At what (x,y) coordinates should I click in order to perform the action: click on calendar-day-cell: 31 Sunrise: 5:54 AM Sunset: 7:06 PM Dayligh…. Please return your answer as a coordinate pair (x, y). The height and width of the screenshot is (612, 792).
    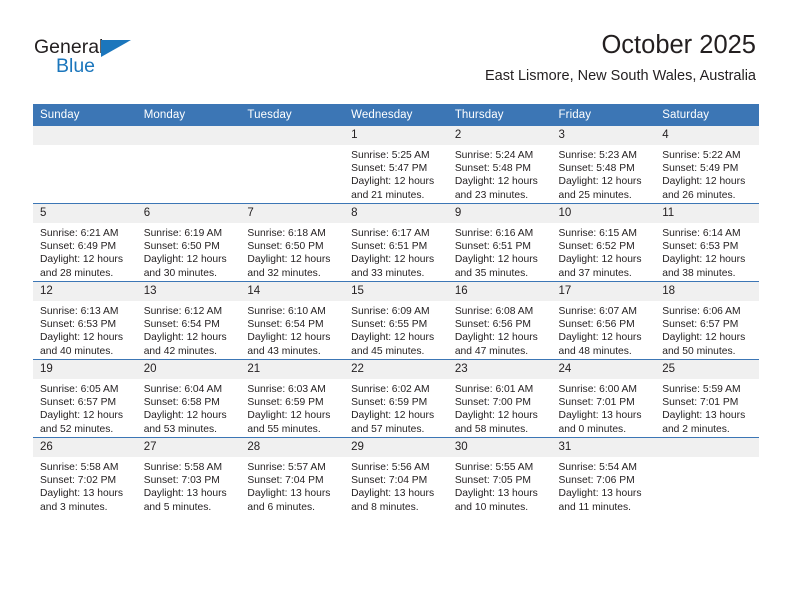
    Looking at the image, I should click on (603, 476).